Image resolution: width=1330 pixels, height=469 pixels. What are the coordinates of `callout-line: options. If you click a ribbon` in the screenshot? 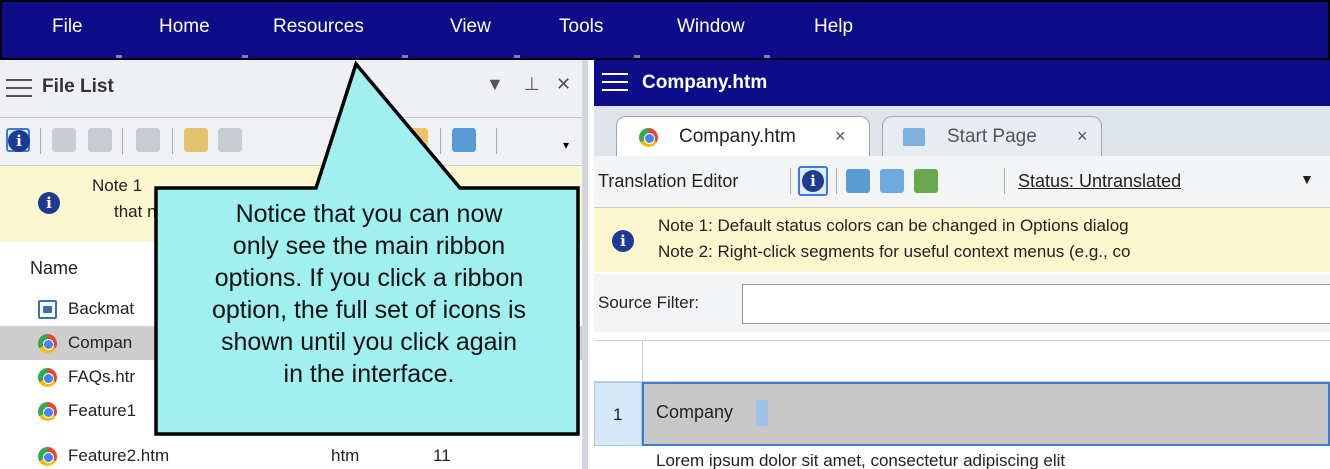 It's located at (369, 278).